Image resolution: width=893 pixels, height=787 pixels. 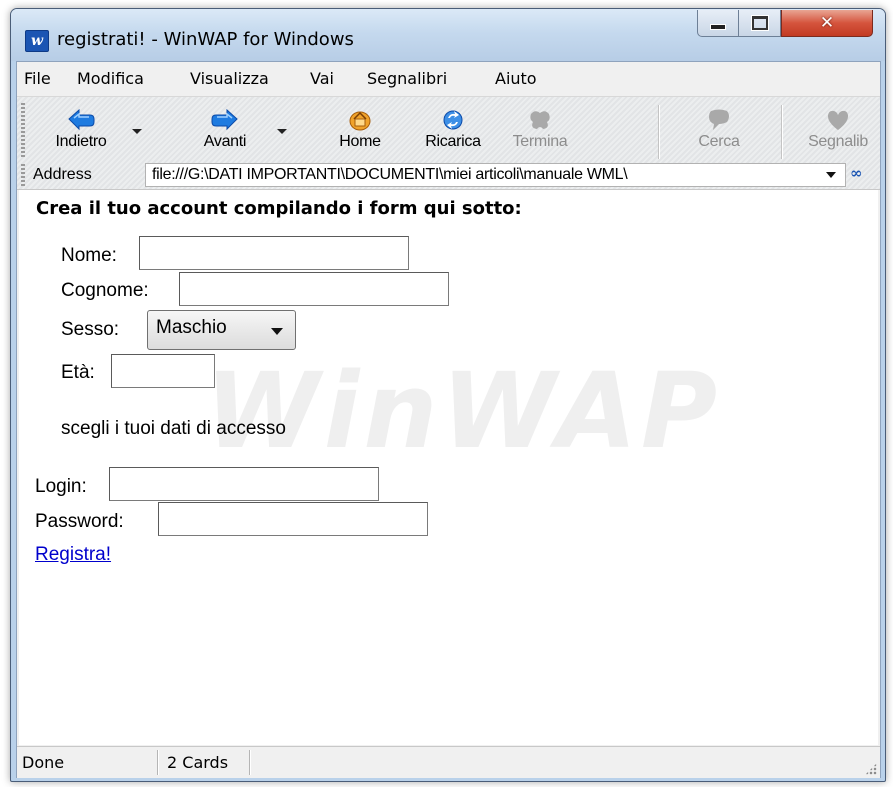 I want to click on status-bar: Done 2 Cards, so click(x=448, y=762).